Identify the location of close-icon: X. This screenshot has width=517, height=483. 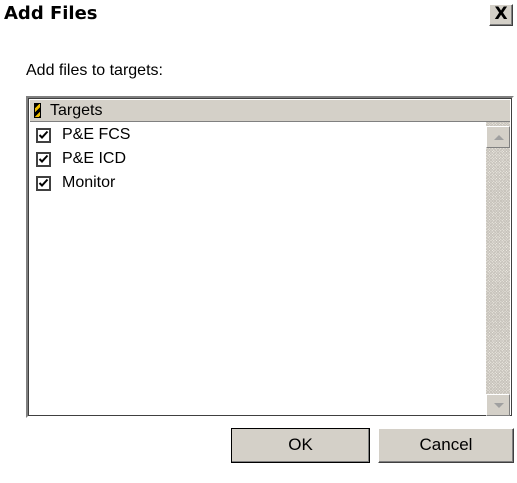
(501, 14).